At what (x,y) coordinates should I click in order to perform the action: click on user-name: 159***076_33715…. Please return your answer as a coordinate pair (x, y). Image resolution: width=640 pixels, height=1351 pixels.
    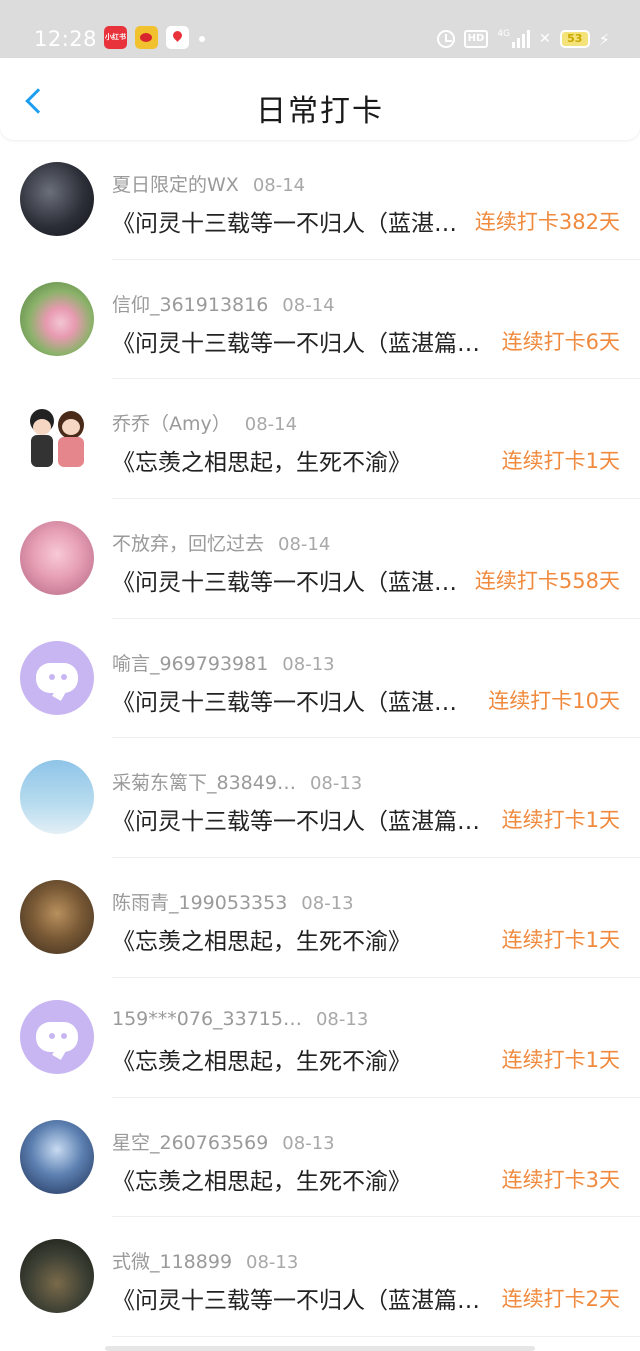
    Looking at the image, I should click on (207, 1019).